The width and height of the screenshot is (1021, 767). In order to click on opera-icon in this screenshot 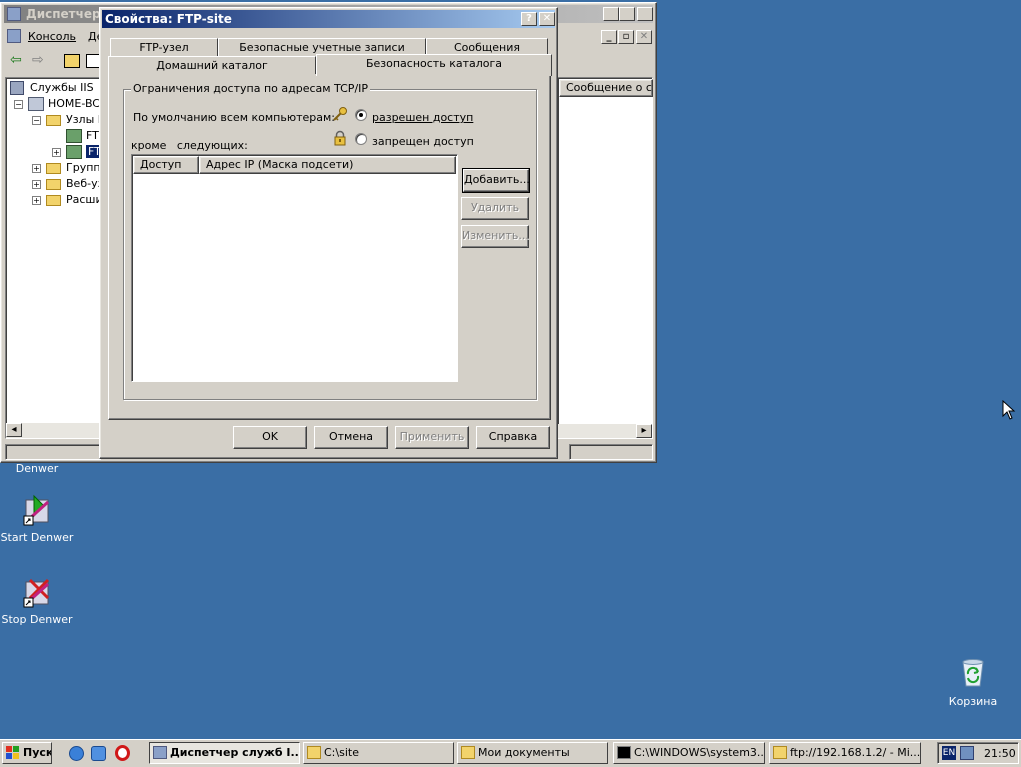, I will do `click(122, 753)`.